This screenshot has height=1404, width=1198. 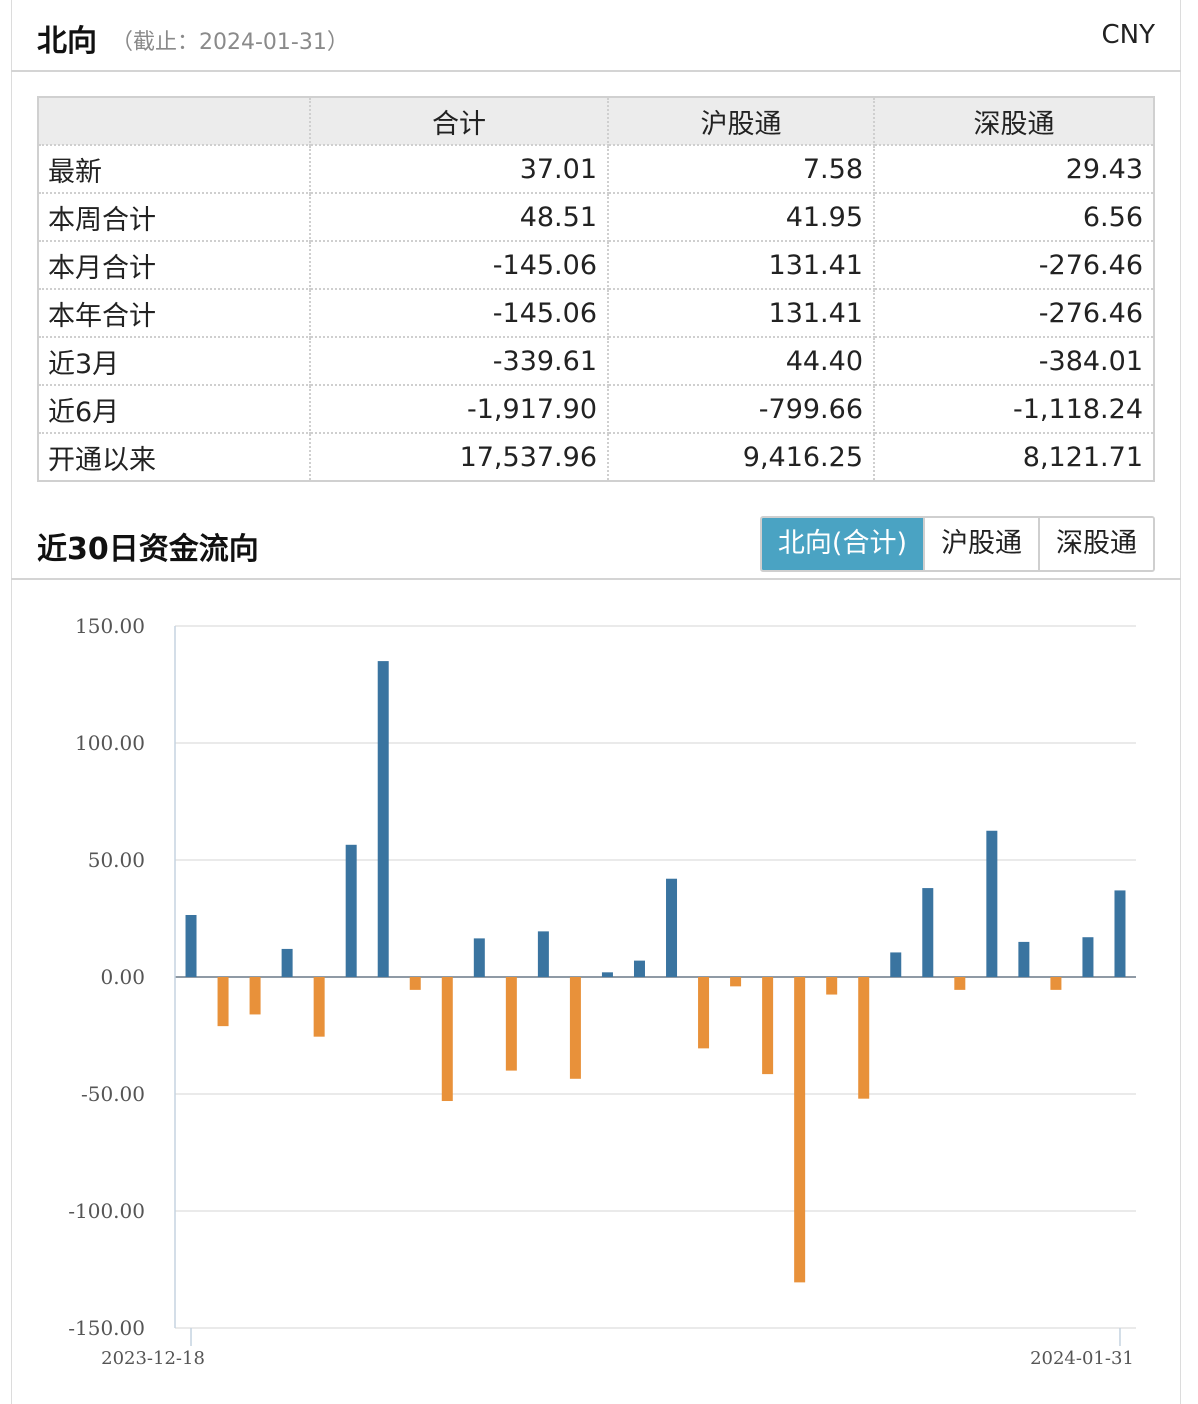 I want to click on table-row: 近3月 -339.61 44.40 -384.01, so click(x=596, y=361).